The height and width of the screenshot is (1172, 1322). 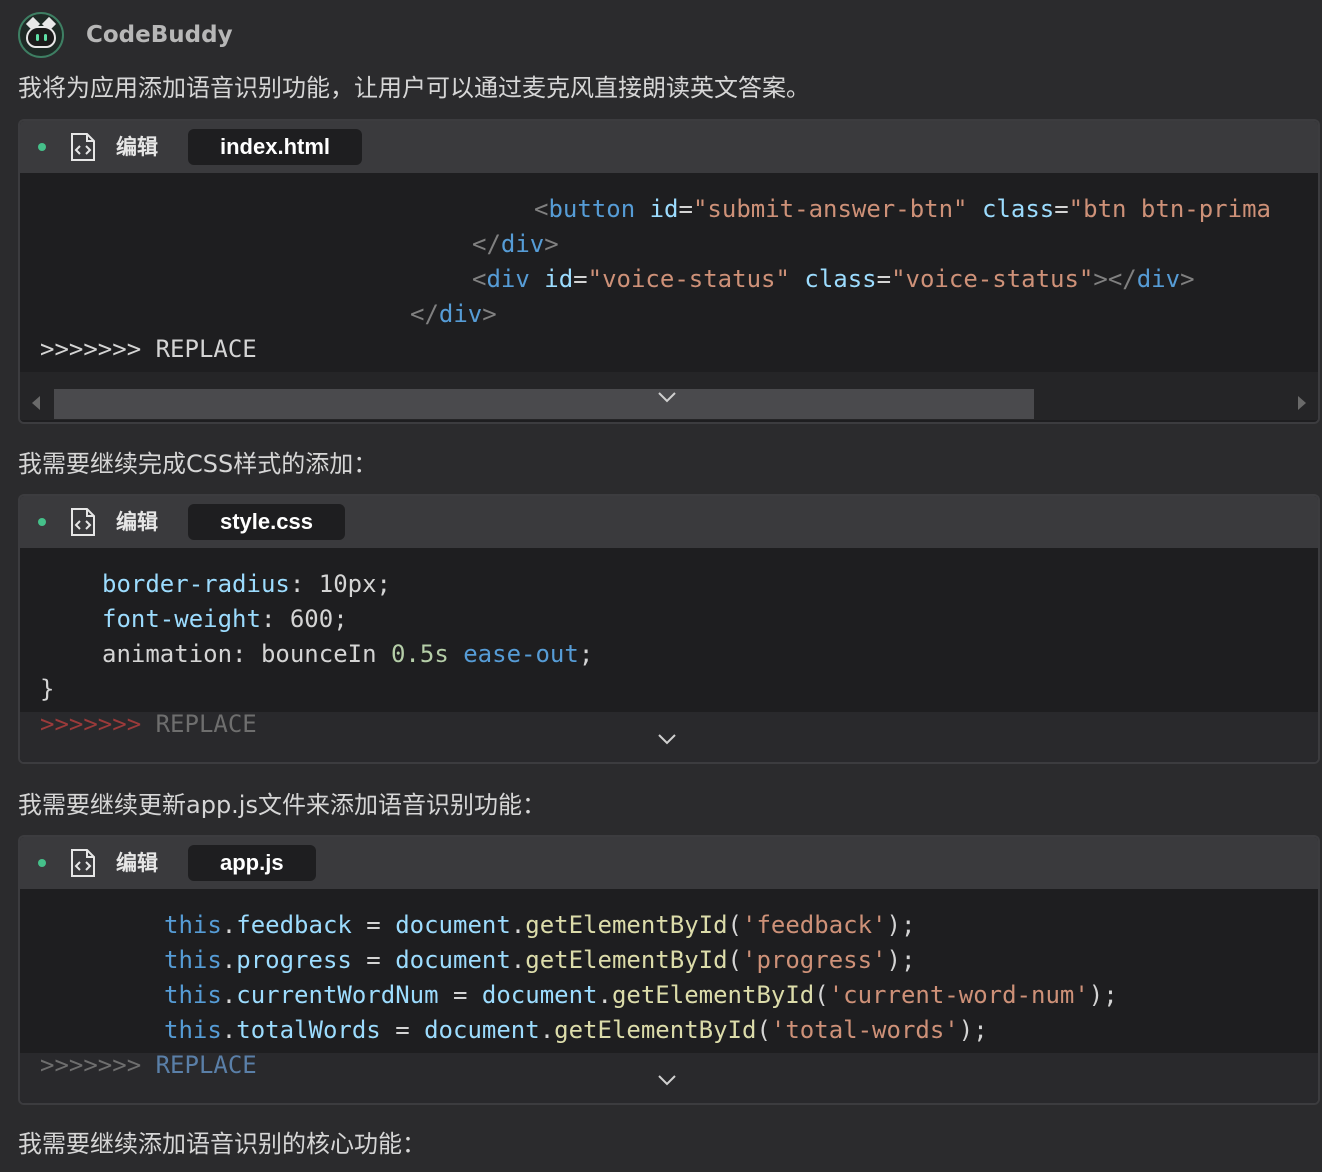 I want to click on code-token: button, so click(x=592, y=209).